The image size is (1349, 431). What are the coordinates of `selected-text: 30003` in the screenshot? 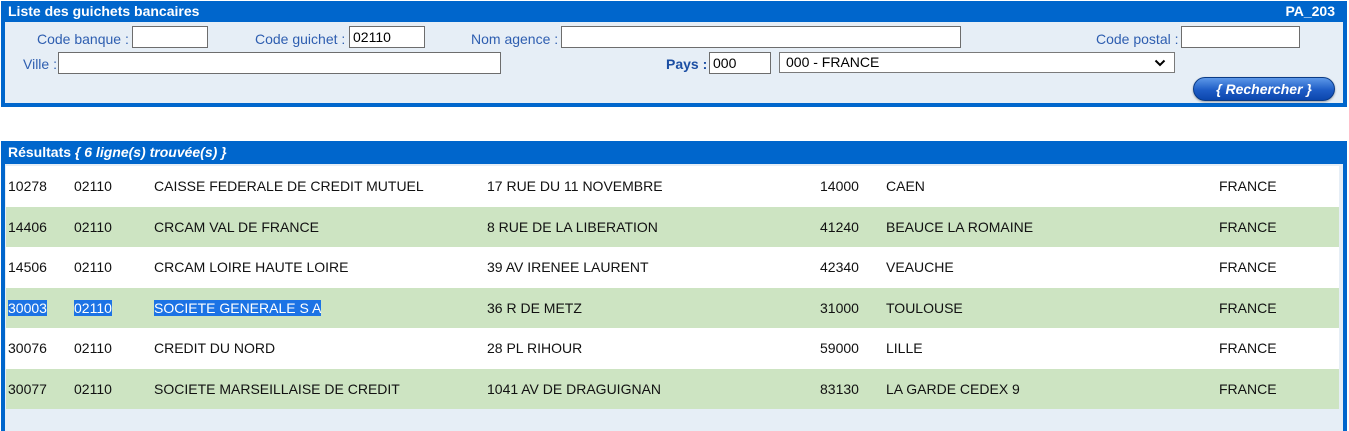 It's located at (27, 307).